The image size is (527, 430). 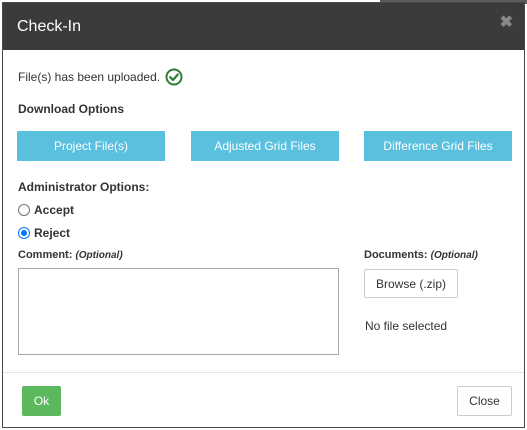 I want to click on ok-button: Ok, so click(x=41, y=401).